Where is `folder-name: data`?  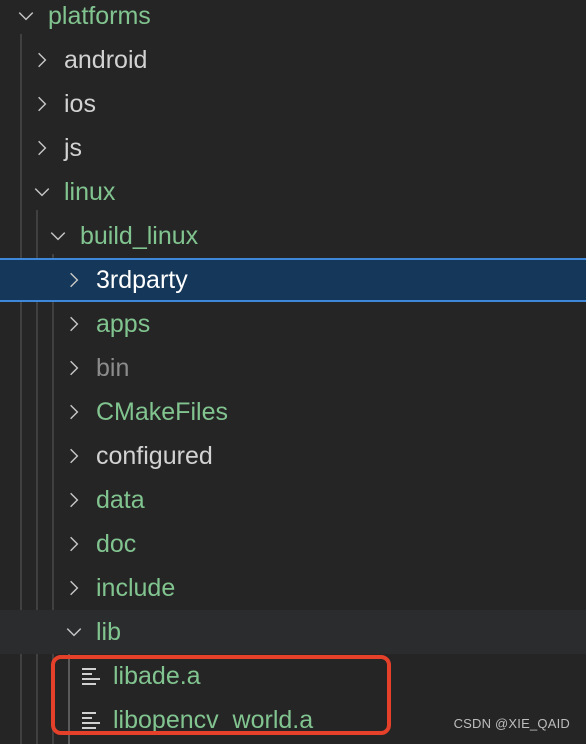
folder-name: data is located at coordinates (120, 500).